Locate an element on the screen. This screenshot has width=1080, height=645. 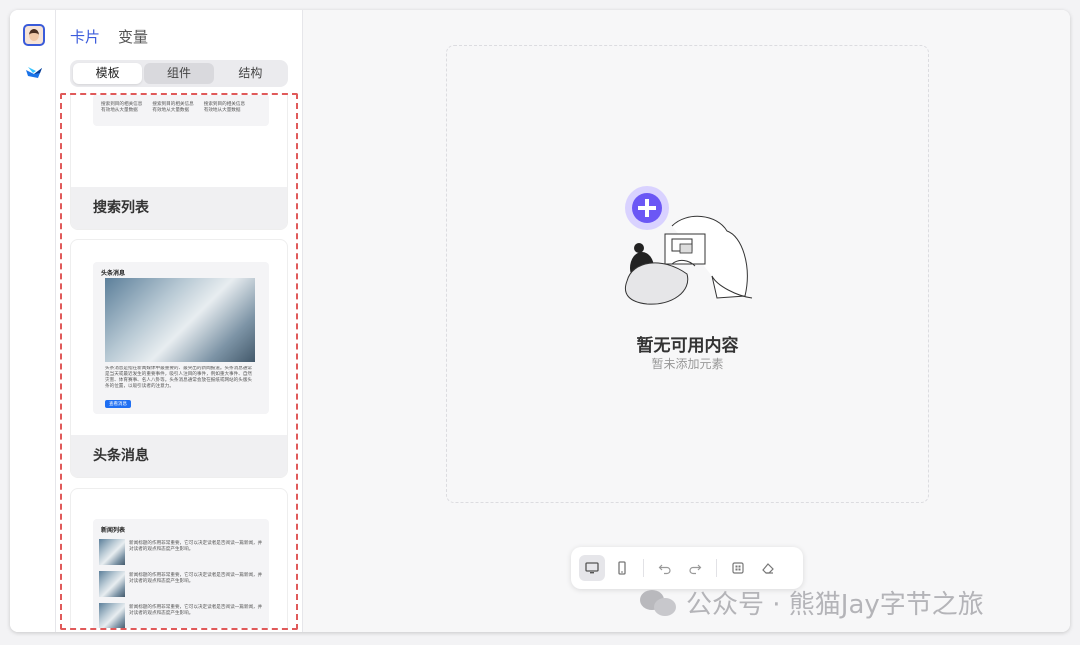
segment-components: 组件 is located at coordinates (179, 73).